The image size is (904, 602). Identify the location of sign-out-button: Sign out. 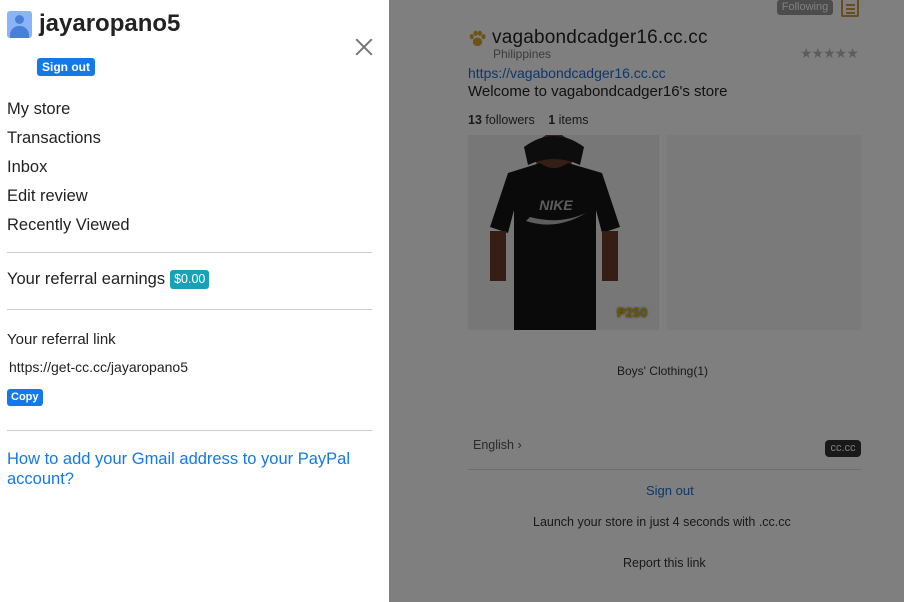
(66, 67).